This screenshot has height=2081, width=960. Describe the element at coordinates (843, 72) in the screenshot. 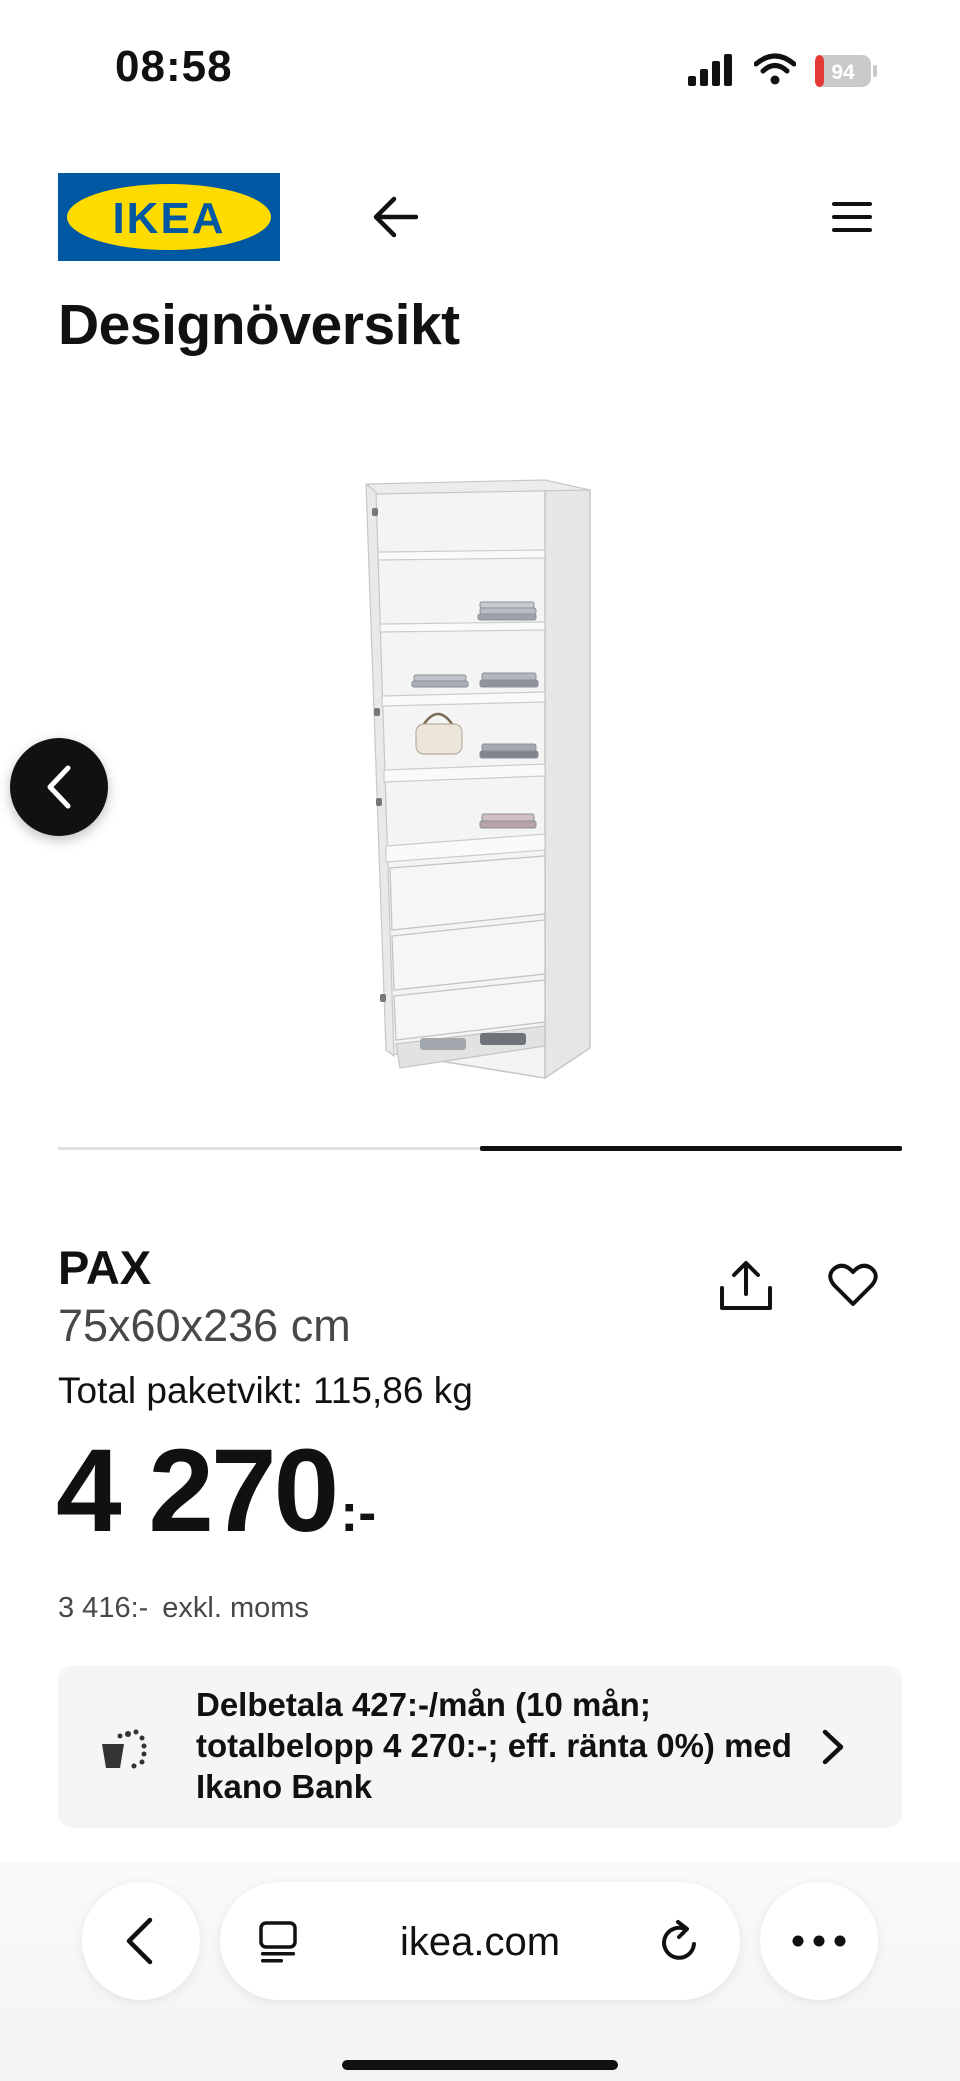

I see `battery-level: 94` at that location.